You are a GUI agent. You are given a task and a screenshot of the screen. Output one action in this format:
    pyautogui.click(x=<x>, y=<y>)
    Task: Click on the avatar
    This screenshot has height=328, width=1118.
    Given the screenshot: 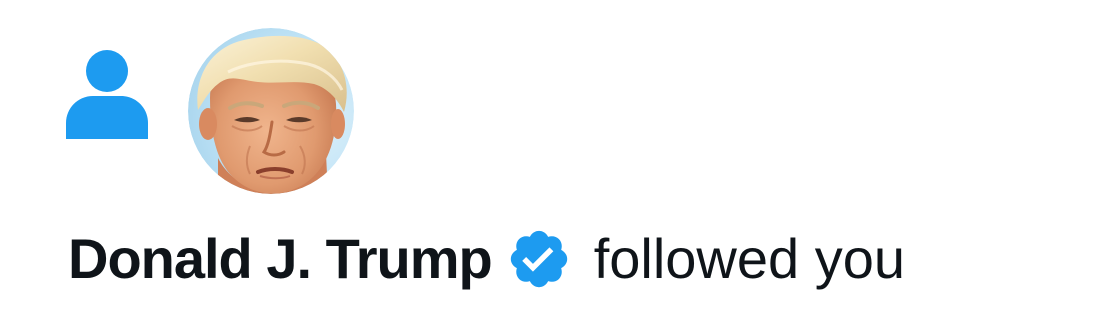 What is the action you would take?
    pyautogui.click(x=271, y=111)
    